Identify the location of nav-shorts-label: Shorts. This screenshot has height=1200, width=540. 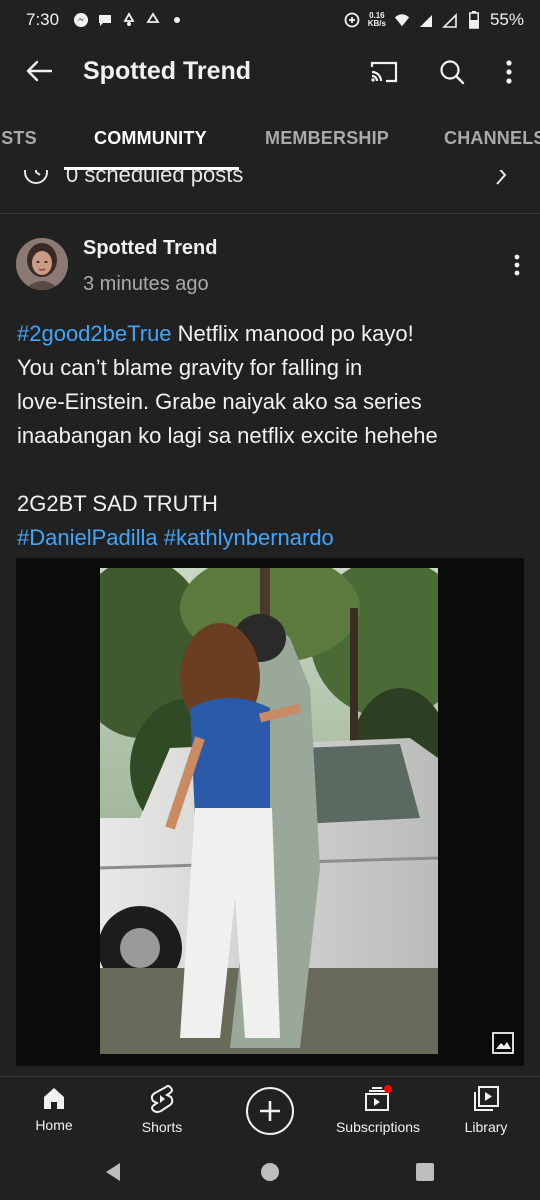
(162, 1127).